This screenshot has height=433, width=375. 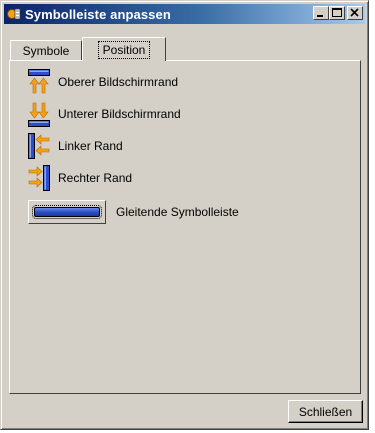 I want to click on close-dialog-button: Schließen, so click(x=325, y=411).